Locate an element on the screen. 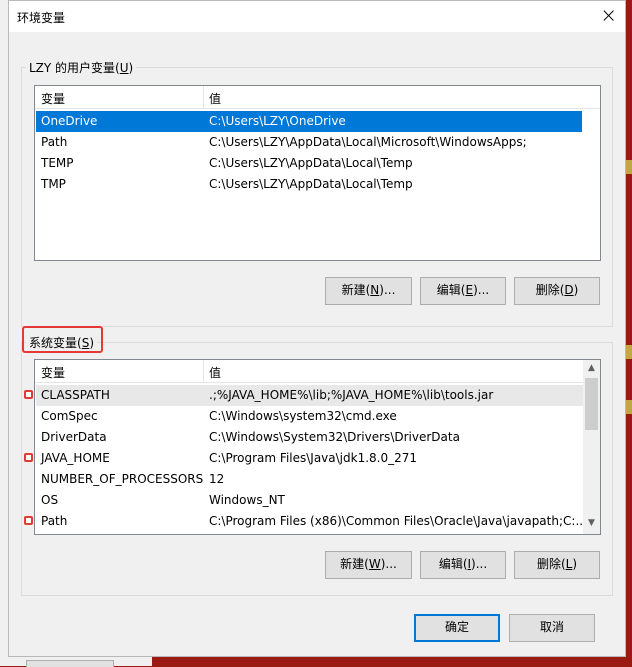 The image size is (632, 667). list-item: ComSpec C:\Windows\system32\cmd.exe is located at coordinates (310, 416).